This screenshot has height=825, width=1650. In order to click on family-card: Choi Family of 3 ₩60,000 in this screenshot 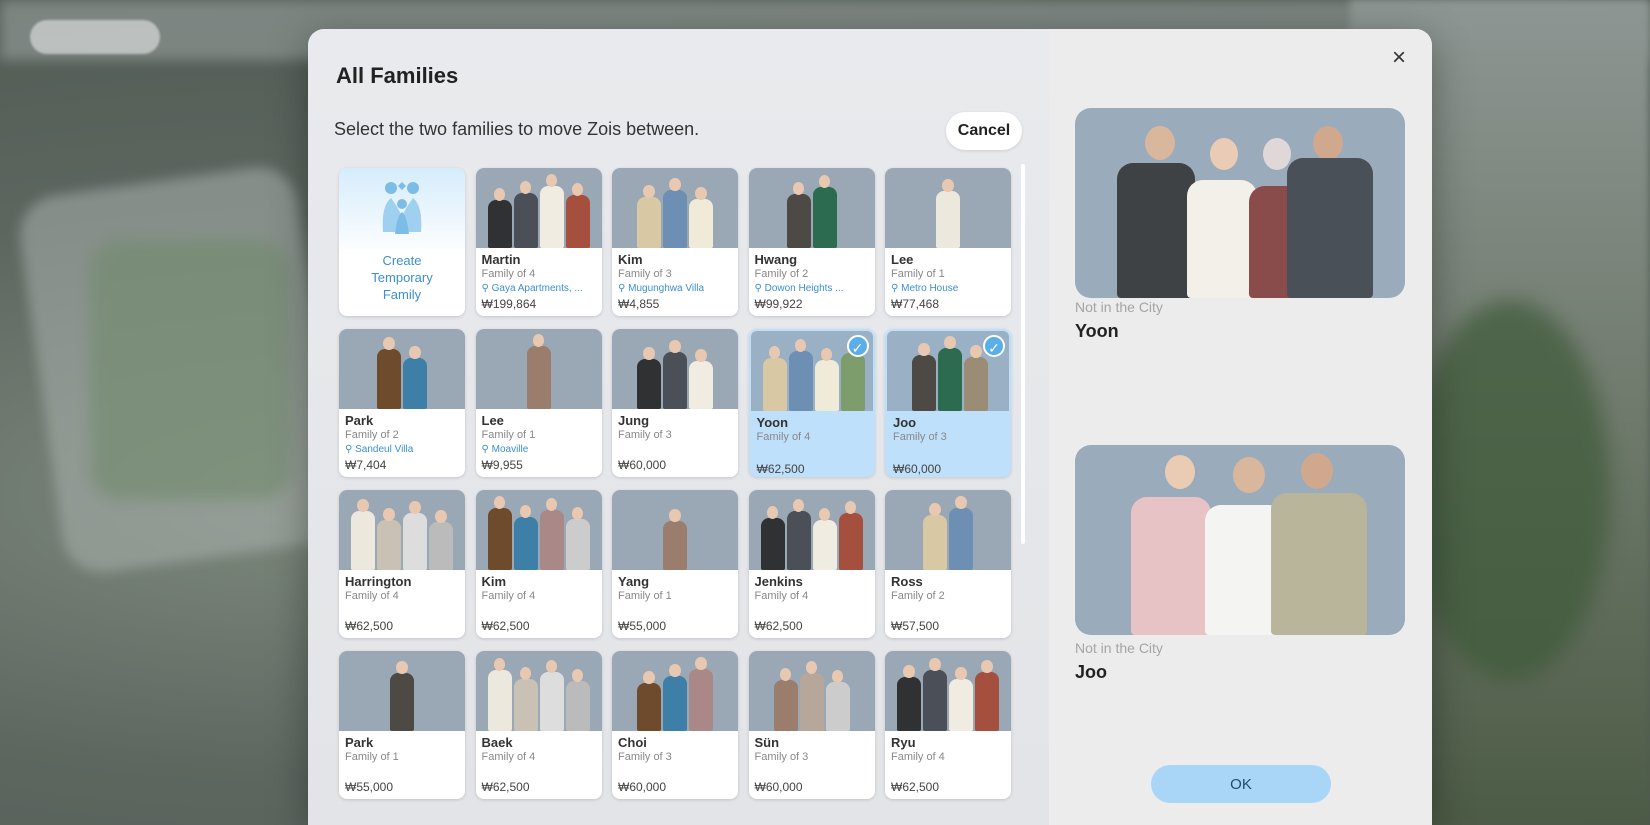, I will do `click(675, 725)`.